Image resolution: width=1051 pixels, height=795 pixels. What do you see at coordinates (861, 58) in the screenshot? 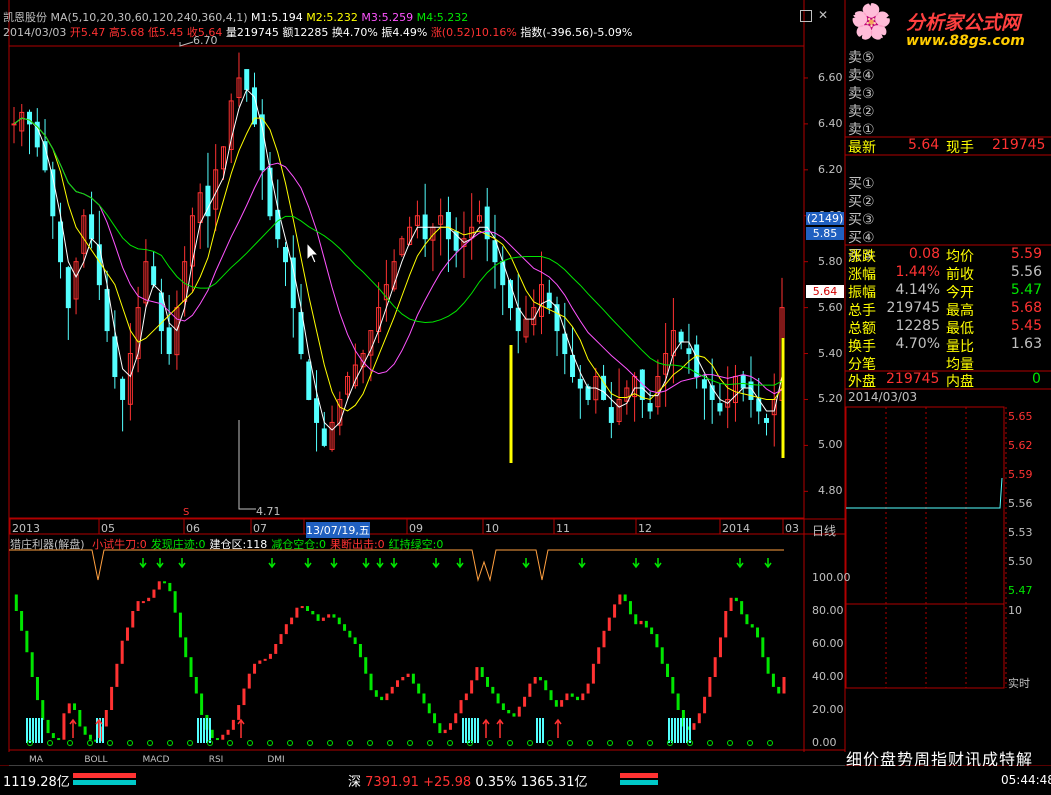
I see `sell-label: 卖⑤` at bounding box center [861, 58].